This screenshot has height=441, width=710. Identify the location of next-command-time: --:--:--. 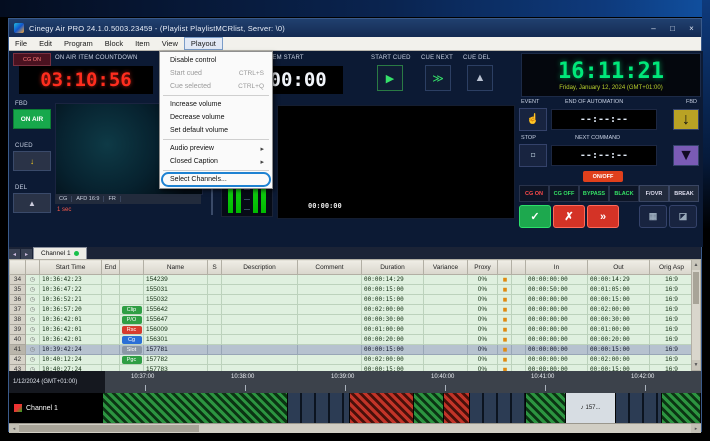
(604, 155).